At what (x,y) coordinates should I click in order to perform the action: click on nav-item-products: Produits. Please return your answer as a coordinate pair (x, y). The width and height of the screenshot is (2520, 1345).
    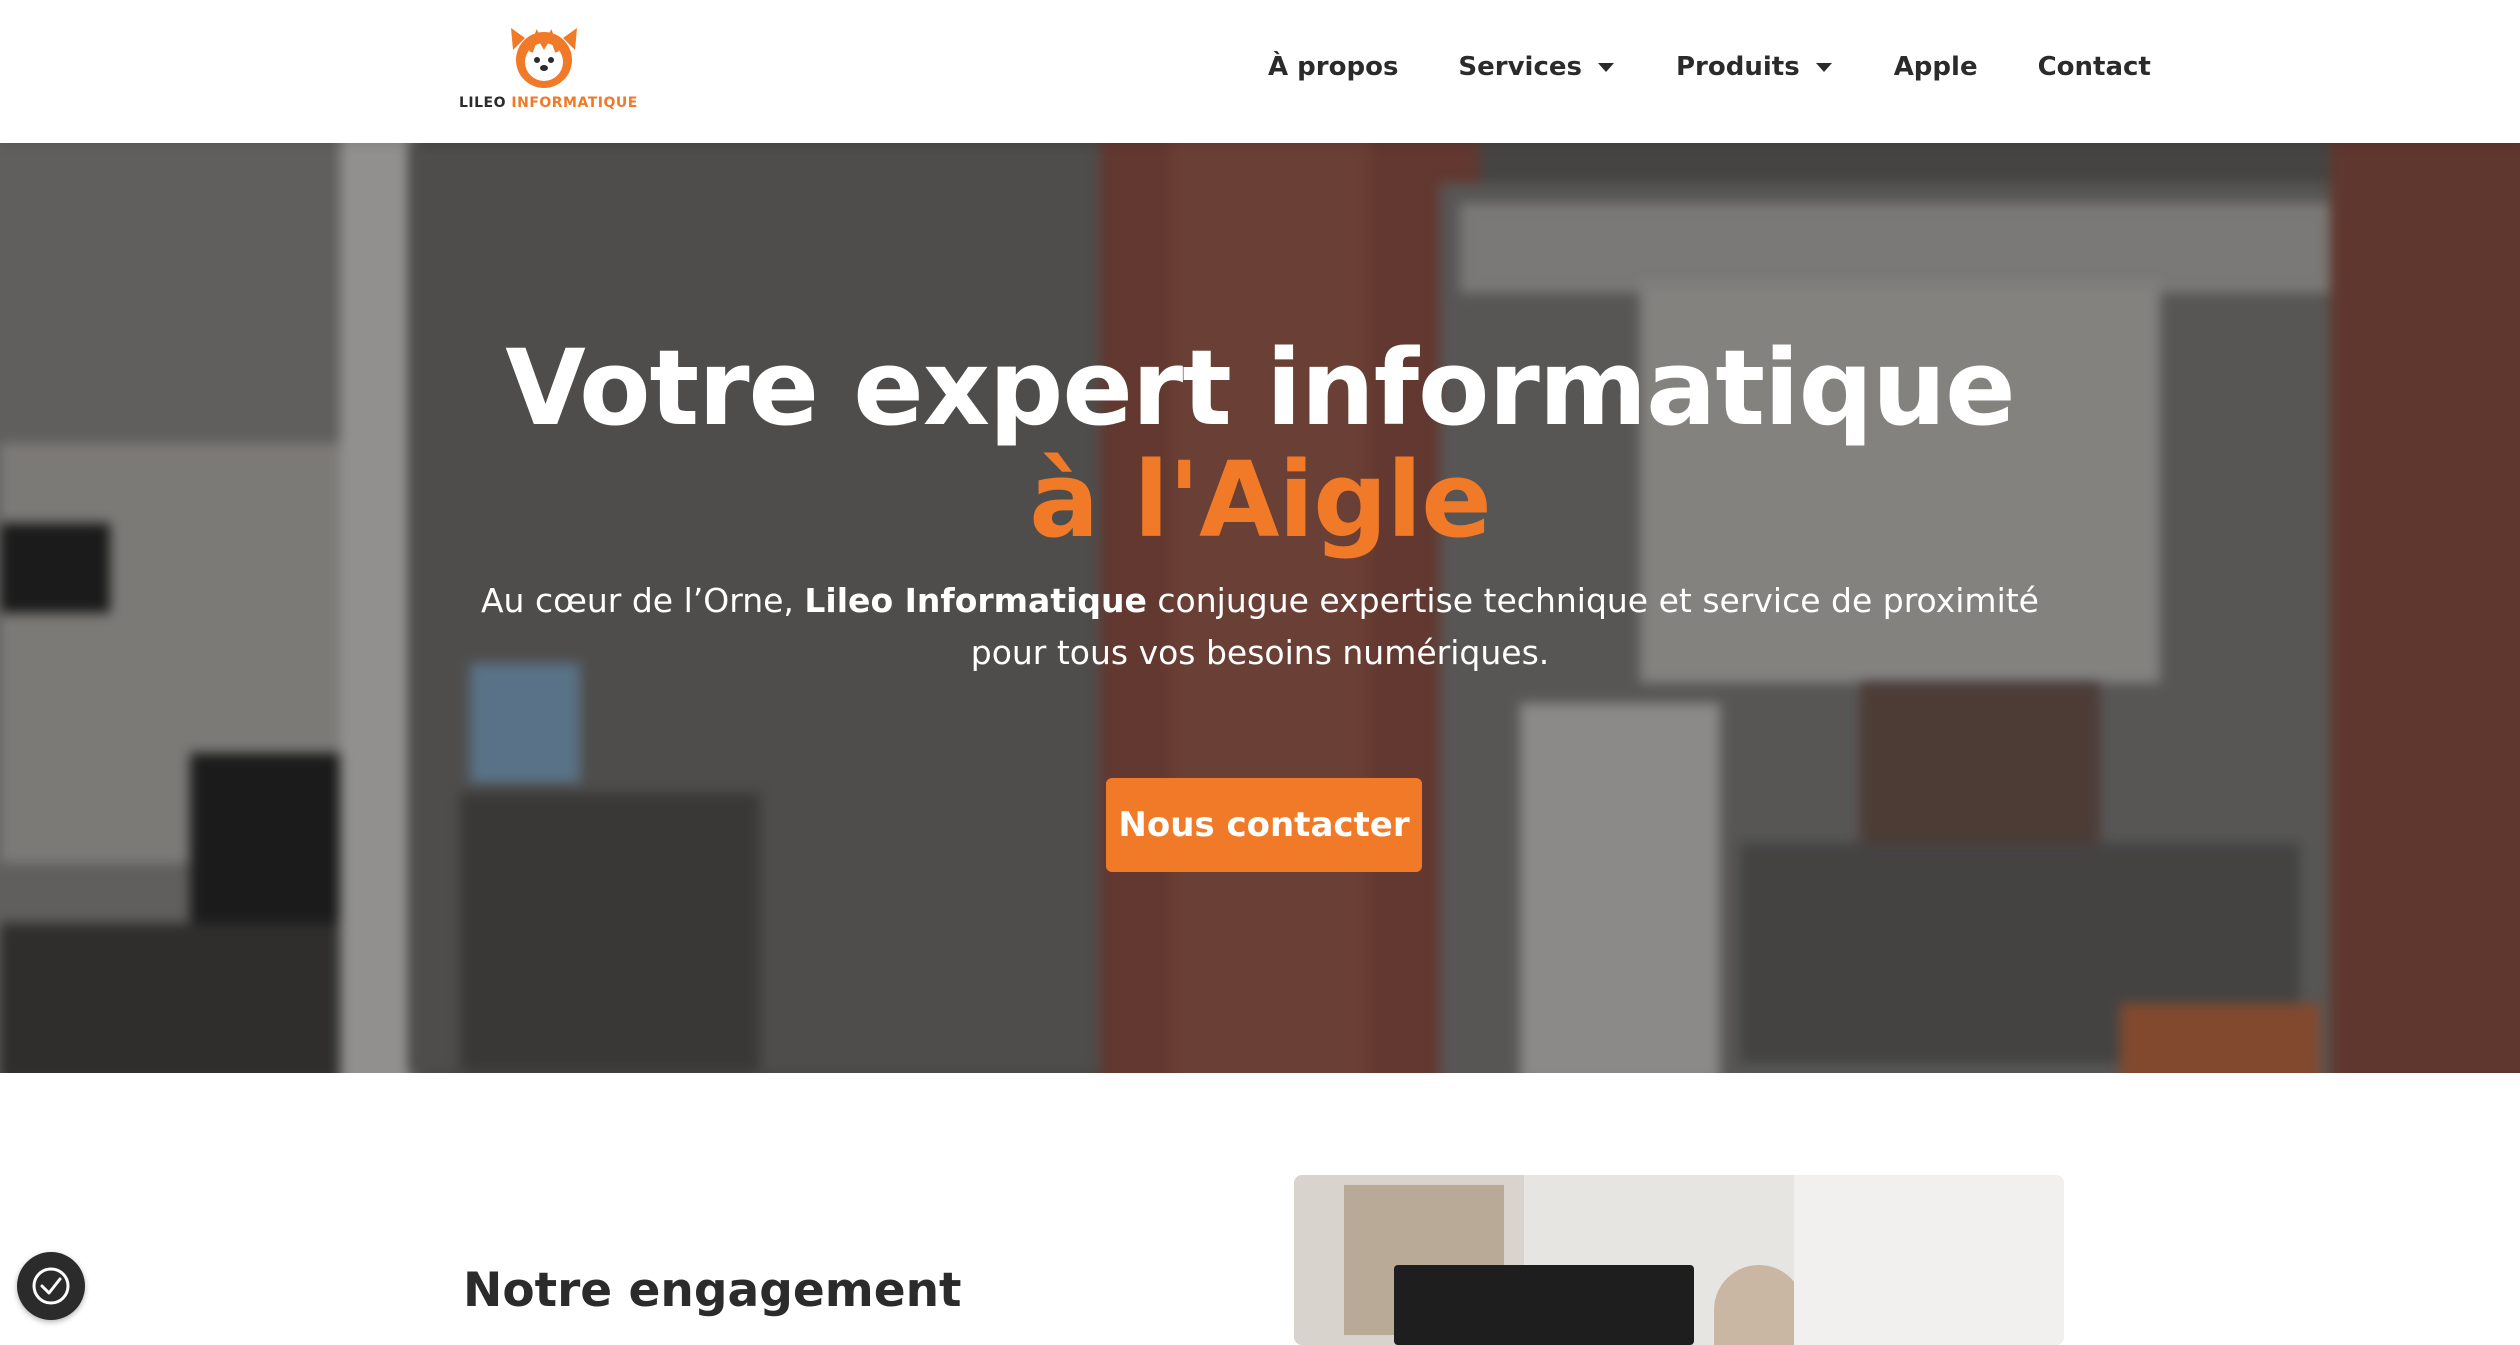
    Looking at the image, I should click on (1754, 67).